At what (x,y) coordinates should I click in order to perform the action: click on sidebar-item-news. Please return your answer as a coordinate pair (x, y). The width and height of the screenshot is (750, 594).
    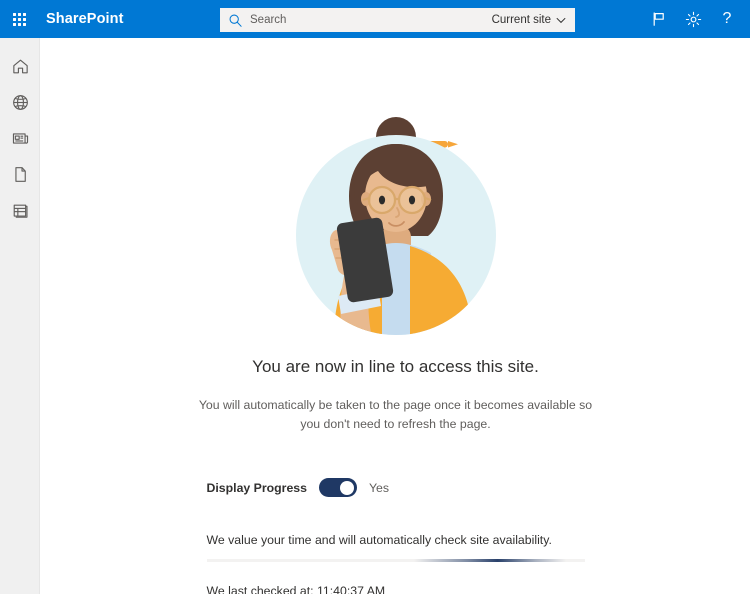
    Looking at the image, I should click on (20, 138).